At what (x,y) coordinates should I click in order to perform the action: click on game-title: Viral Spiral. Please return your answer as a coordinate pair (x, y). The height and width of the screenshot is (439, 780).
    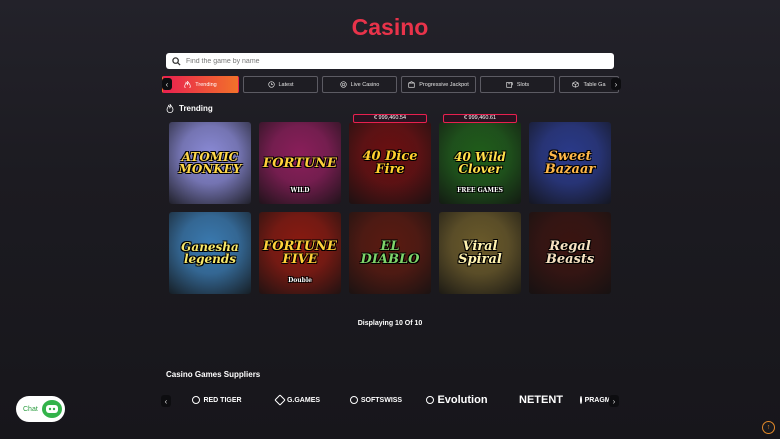
    Looking at the image, I should click on (480, 253).